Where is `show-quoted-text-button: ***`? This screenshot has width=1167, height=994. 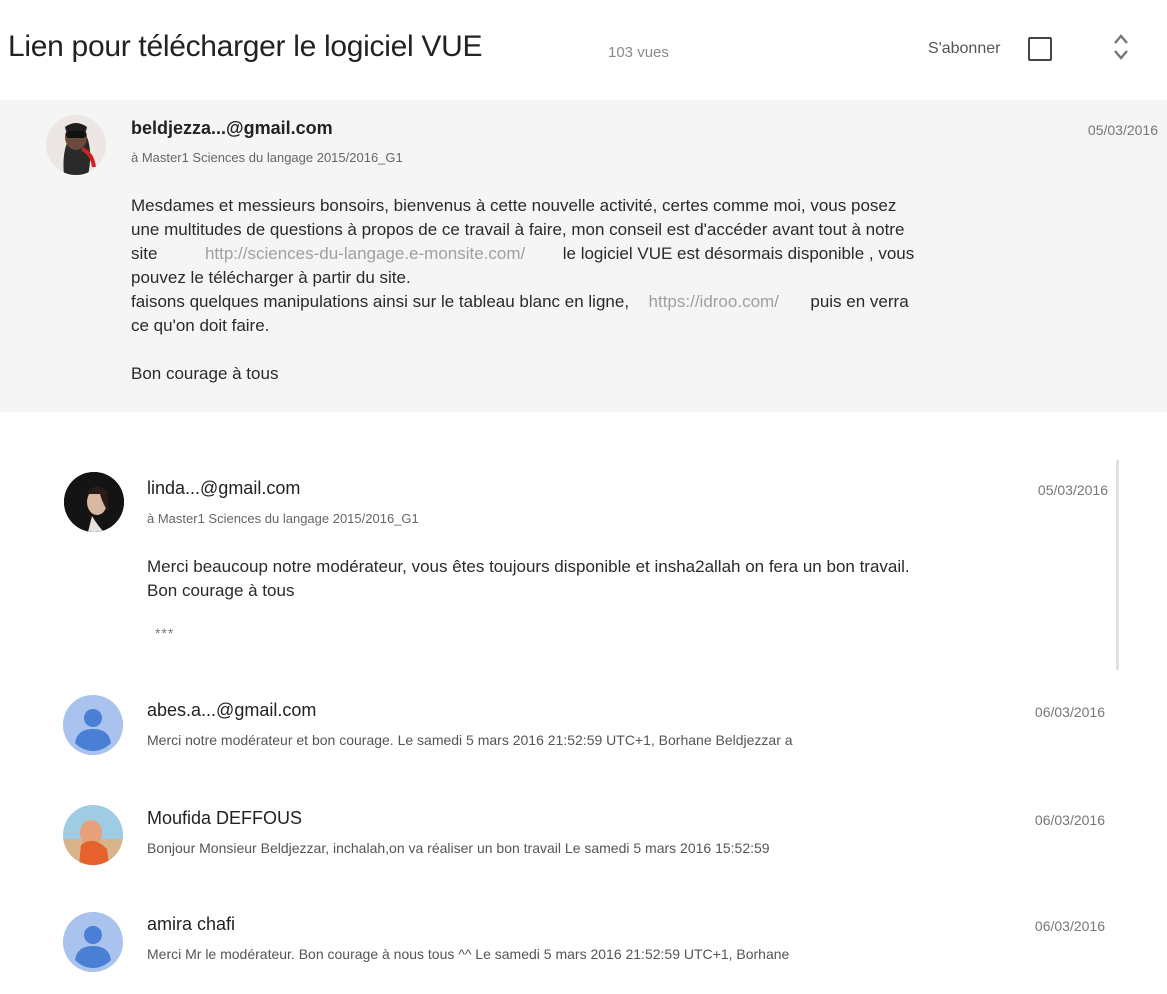
show-quoted-text-button: *** is located at coordinates (164, 633).